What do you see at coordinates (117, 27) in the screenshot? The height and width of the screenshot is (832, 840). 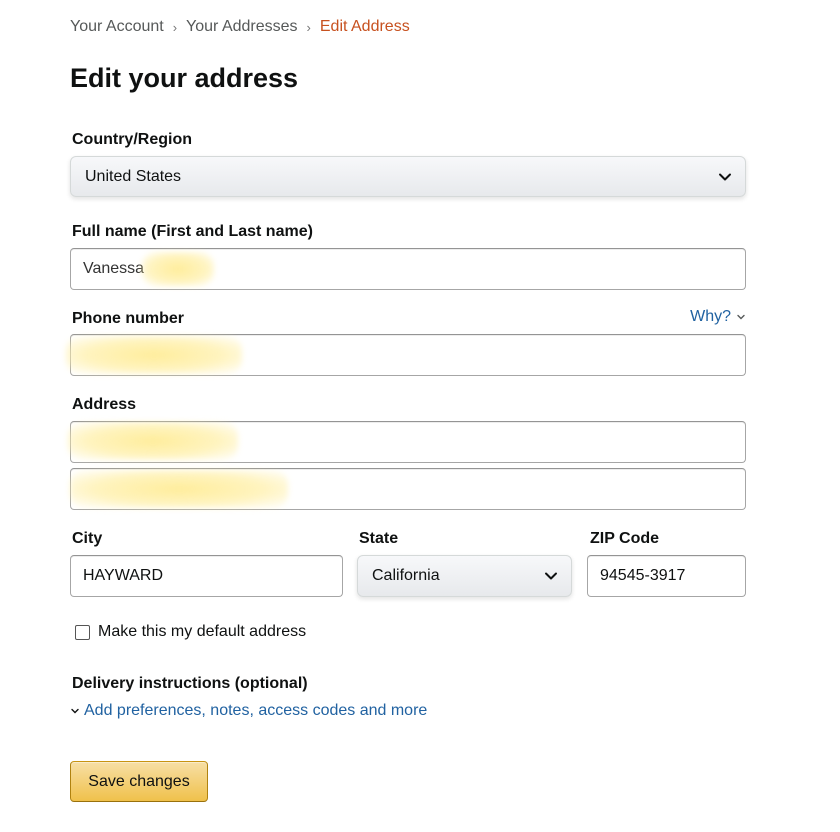 I see `breadcrumb-your-account: Your Account` at bounding box center [117, 27].